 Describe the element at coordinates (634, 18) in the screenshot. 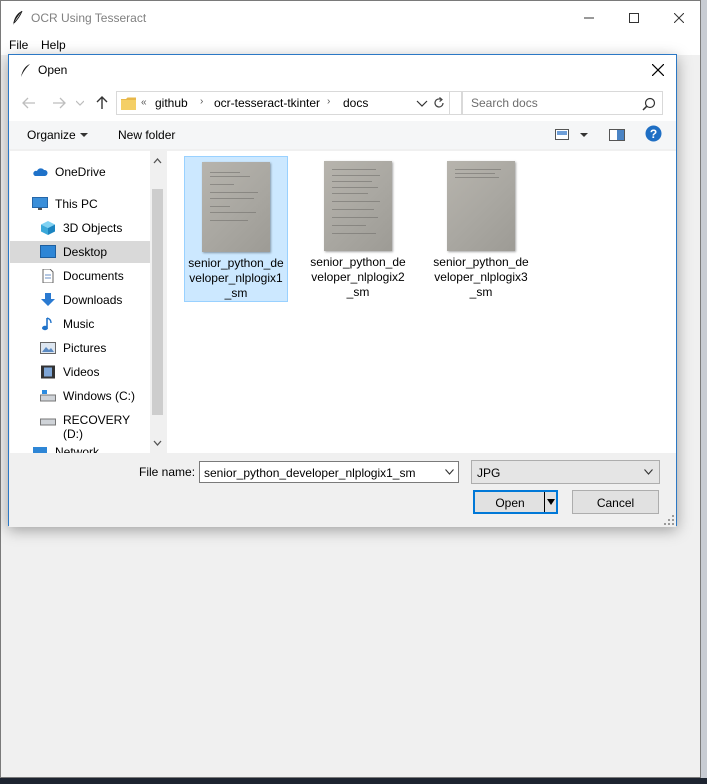

I see `maximize-button` at that location.